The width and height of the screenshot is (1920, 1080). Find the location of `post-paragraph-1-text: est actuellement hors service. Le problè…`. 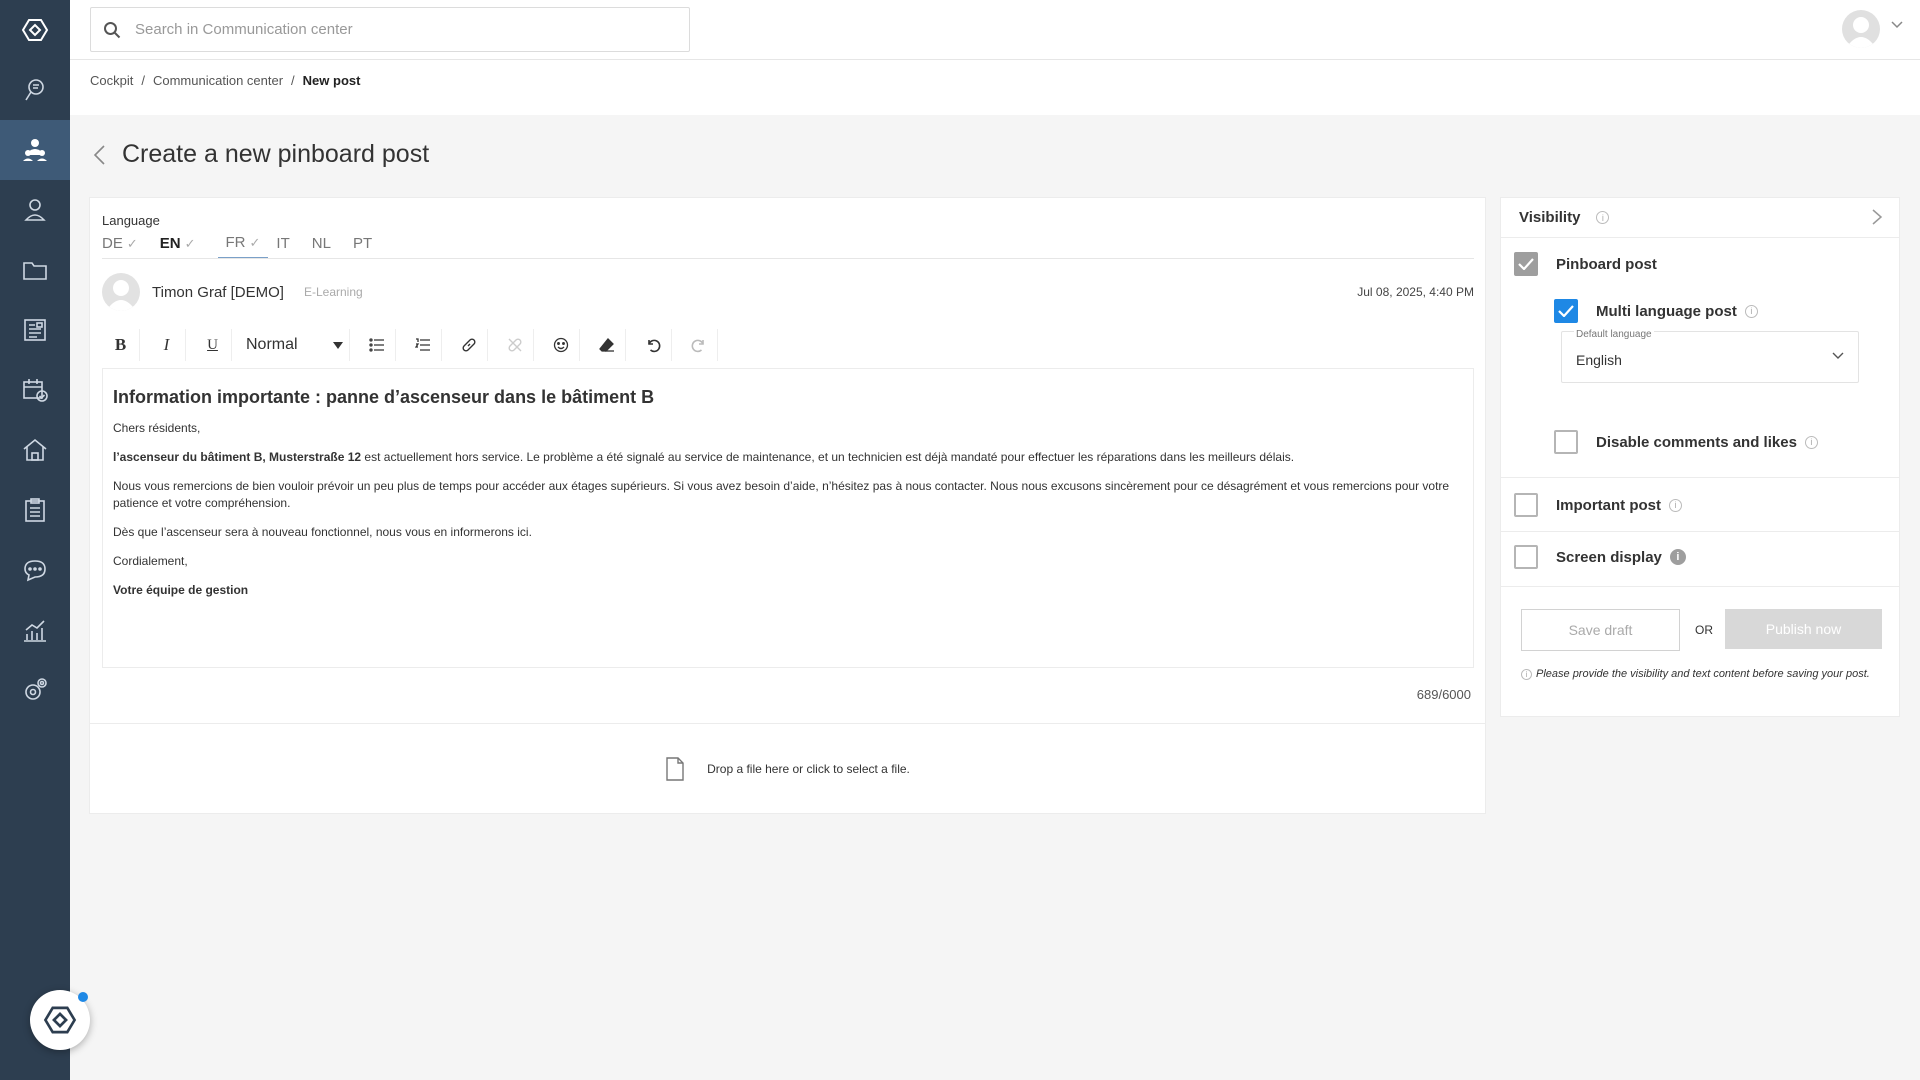

post-paragraph-1-text: est actuellement hors service. Le problè… is located at coordinates (828, 457).